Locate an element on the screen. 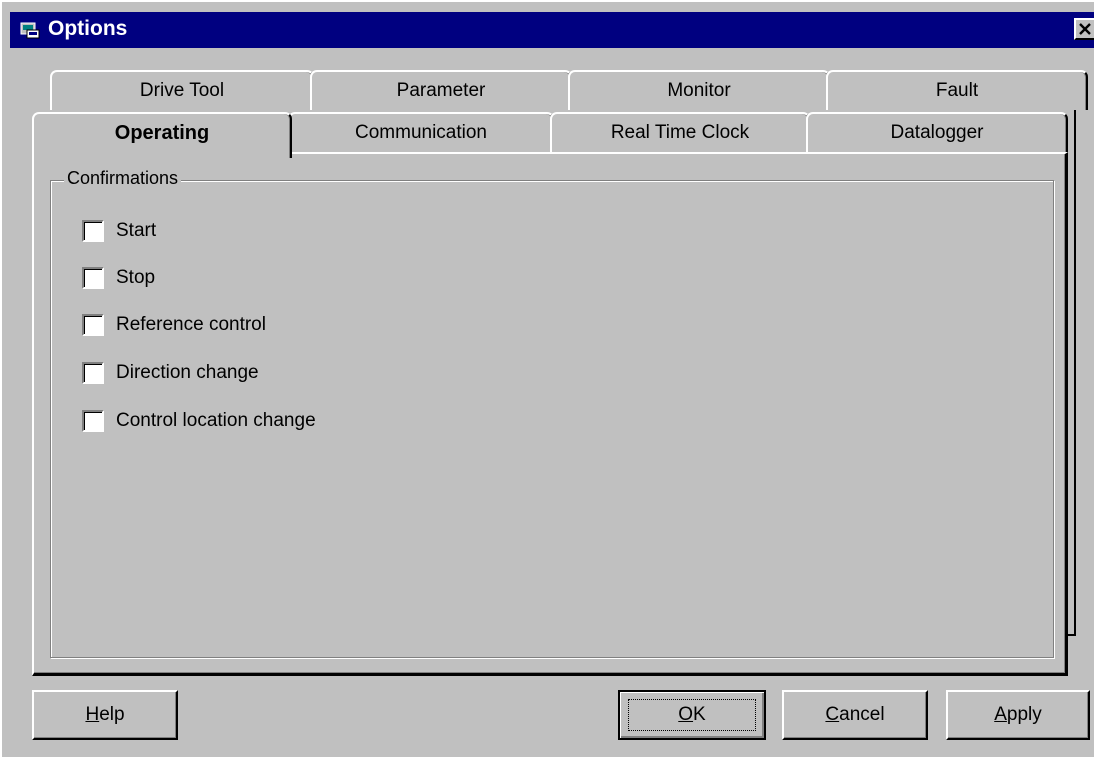 The height and width of the screenshot is (757, 1094). tab-communication: Communication is located at coordinates (421, 132).